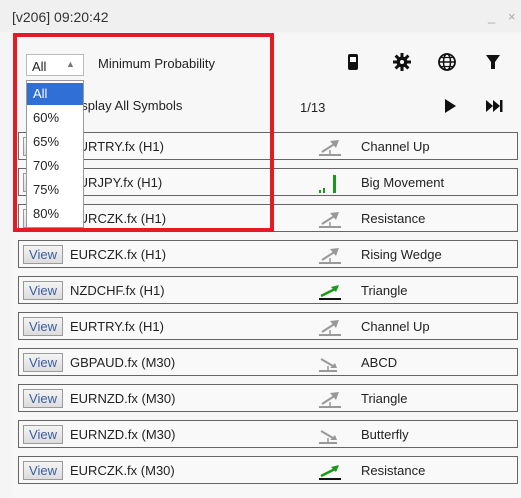  What do you see at coordinates (268, 362) in the screenshot?
I see `table-row: View GBPAUD.fx (M30) ABCD` at bounding box center [268, 362].